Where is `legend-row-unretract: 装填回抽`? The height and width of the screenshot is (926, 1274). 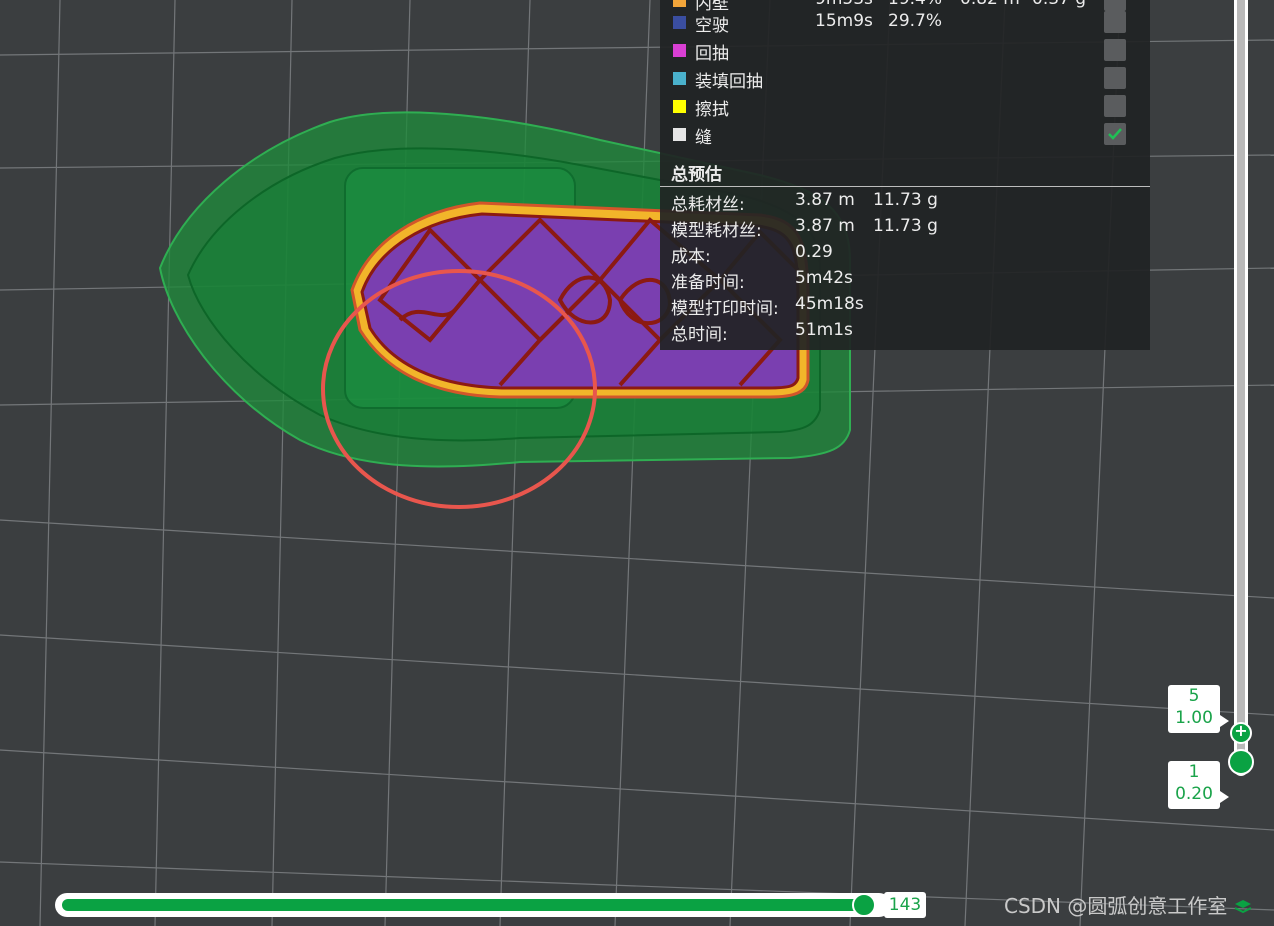 legend-row-unretract: 装填回抽 is located at coordinates (905, 79).